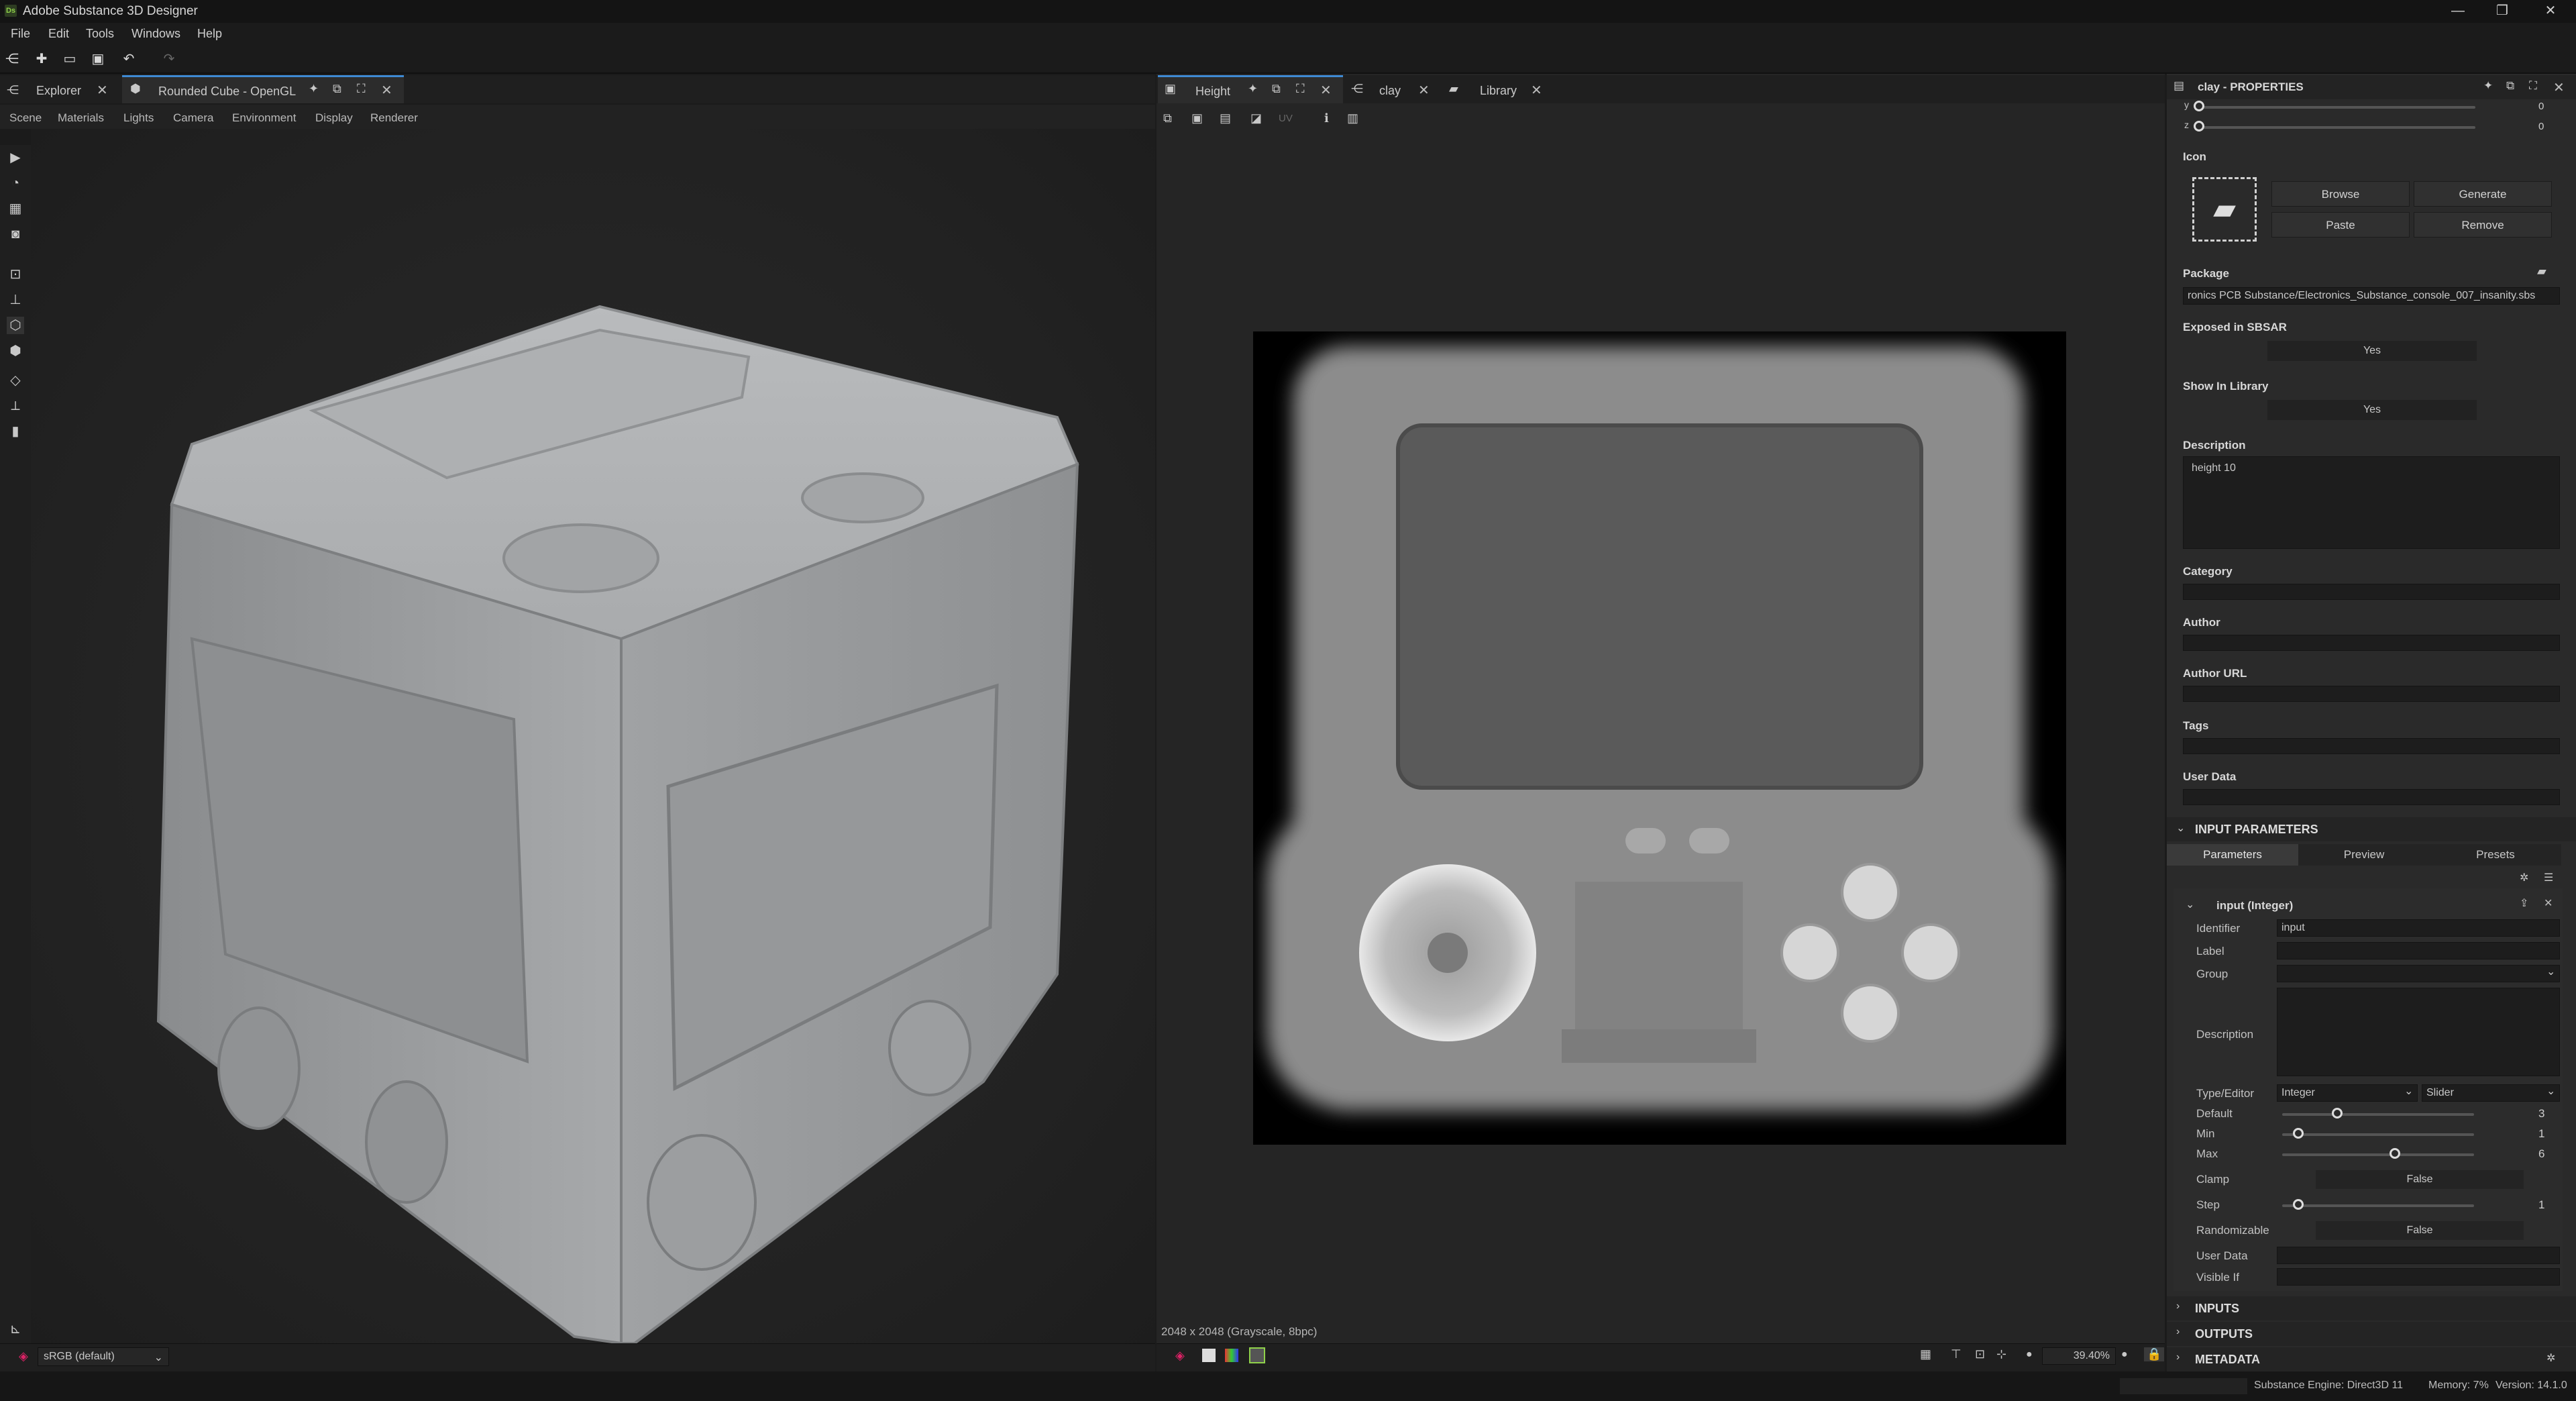  Describe the element at coordinates (58, 34) in the screenshot. I see `menu-edit: Edit` at that location.